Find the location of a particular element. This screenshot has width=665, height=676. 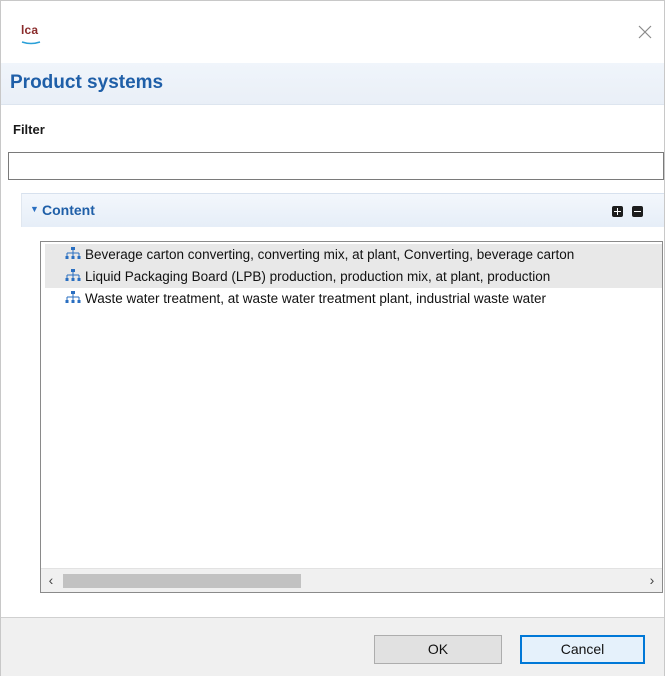

app-logo-underline is located at coordinates (31, 40).